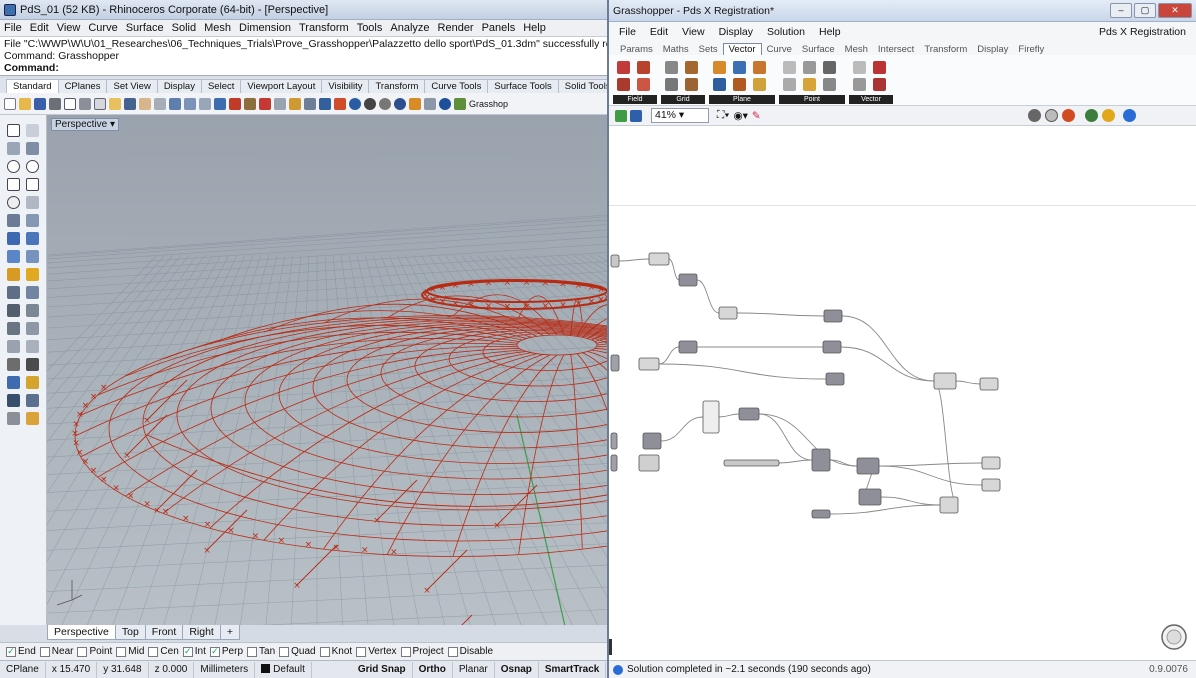 Image resolution: width=1196 pixels, height=678 pixels. I want to click on gh-tab-sets: Sets, so click(708, 49).